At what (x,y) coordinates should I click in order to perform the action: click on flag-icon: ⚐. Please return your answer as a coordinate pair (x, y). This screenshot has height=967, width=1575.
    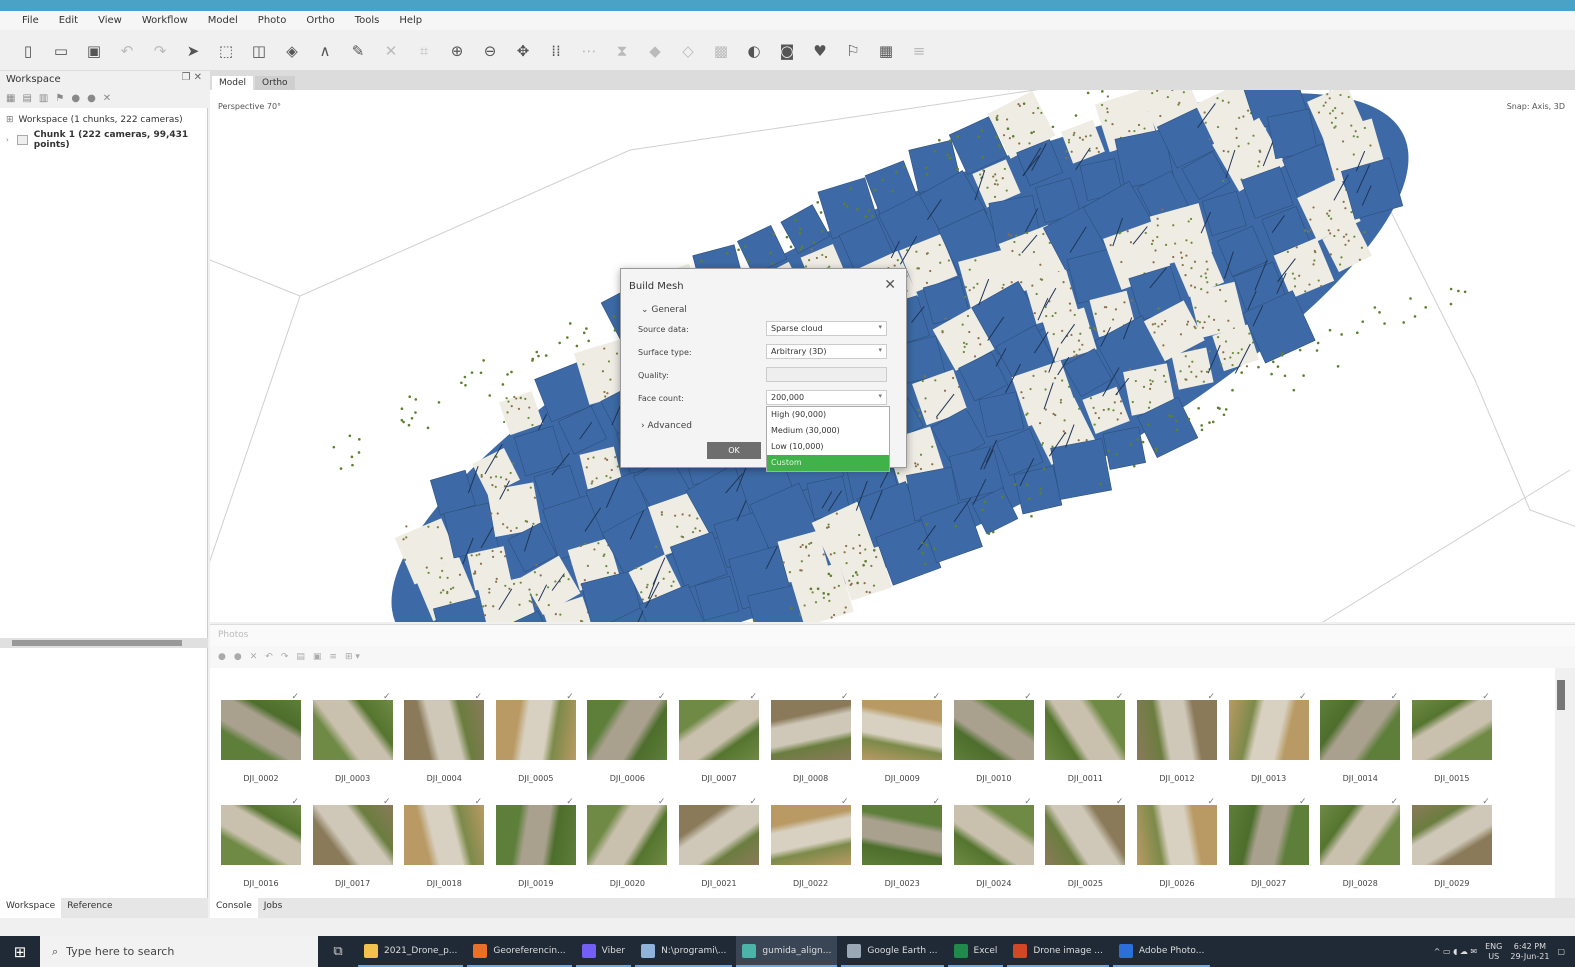
    Looking at the image, I should click on (853, 51).